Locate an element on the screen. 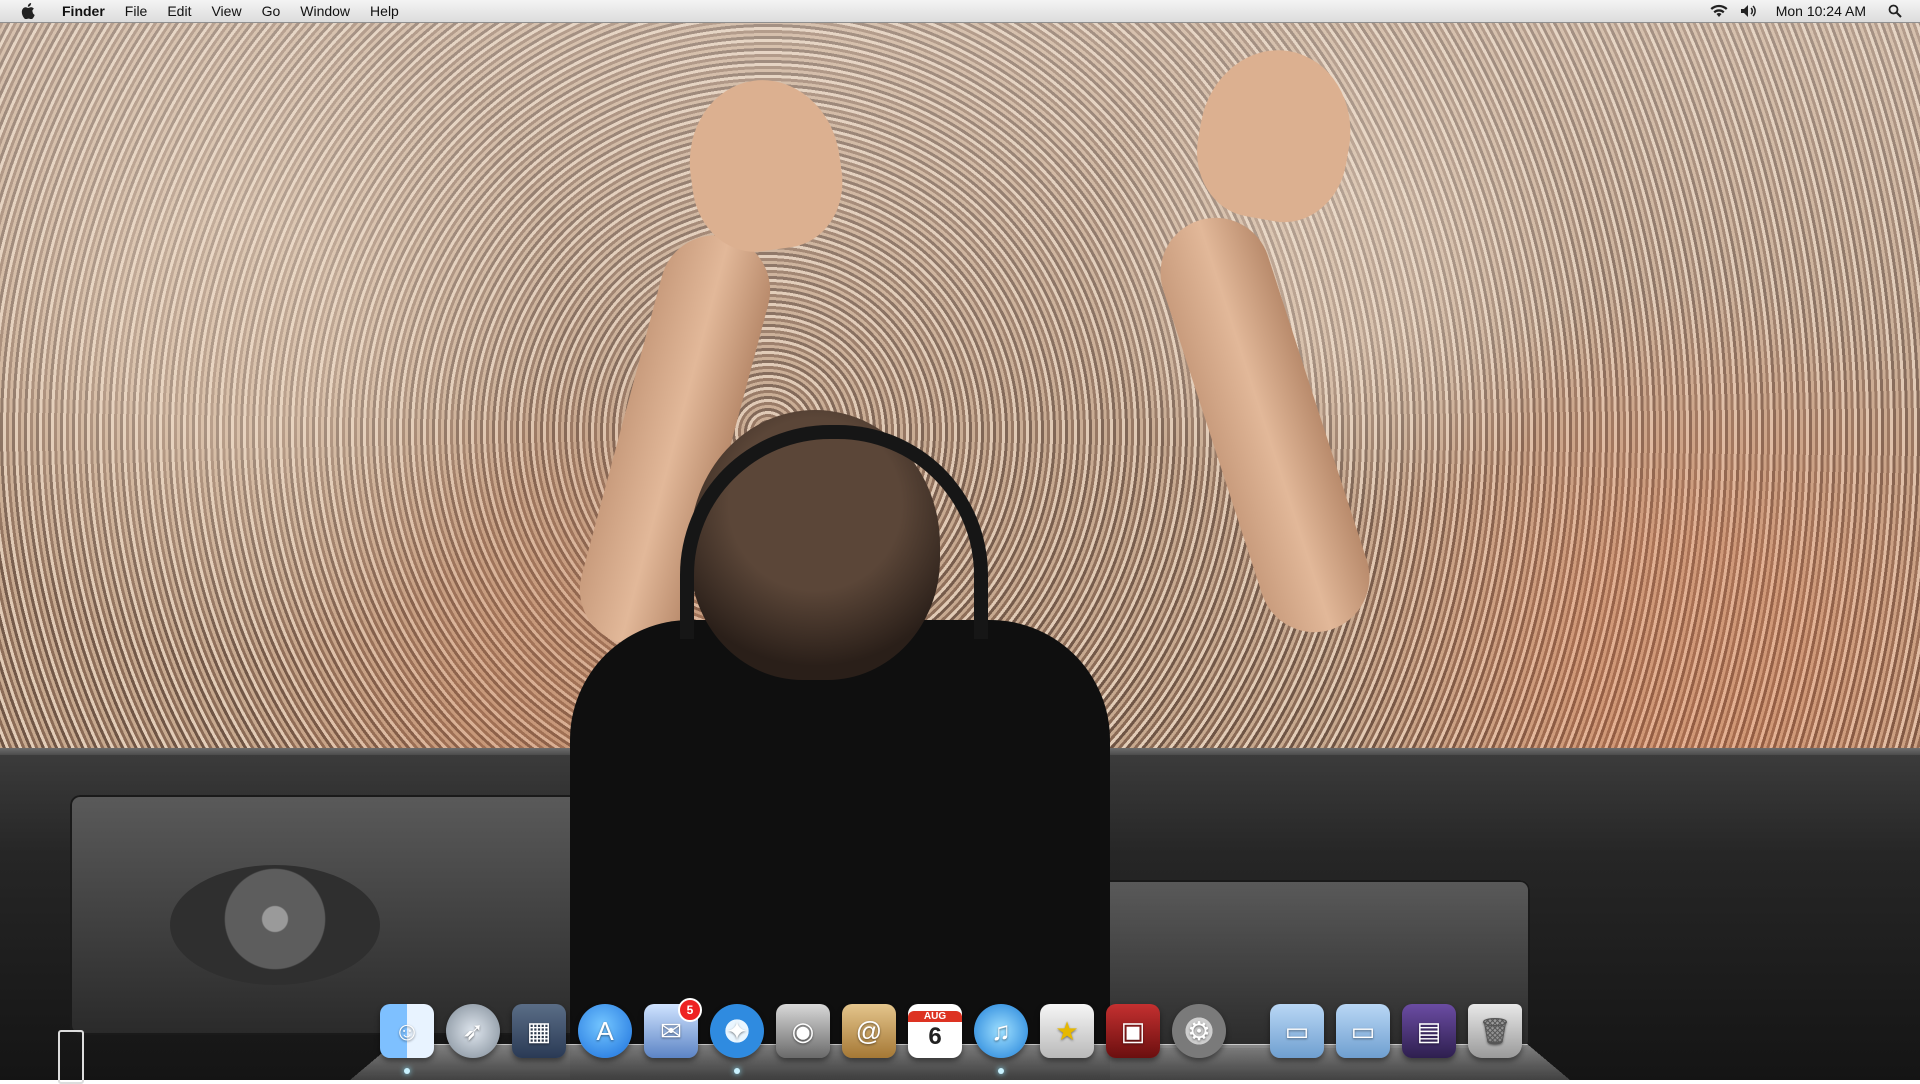 The height and width of the screenshot is (1084, 1920). contacts-glyph: @ is located at coordinates (869, 1030).